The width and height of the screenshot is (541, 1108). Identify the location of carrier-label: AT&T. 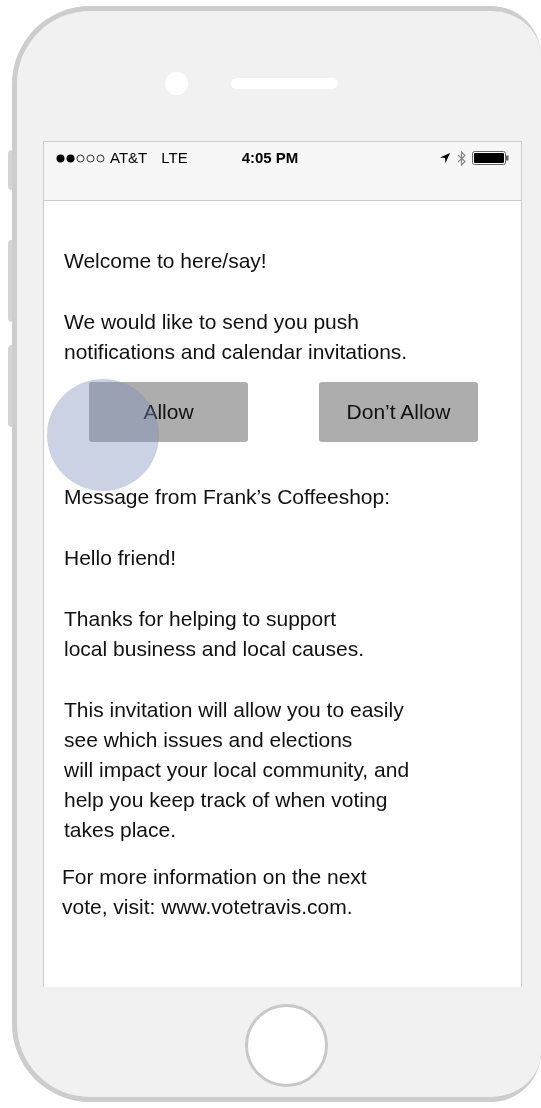
(129, 157).